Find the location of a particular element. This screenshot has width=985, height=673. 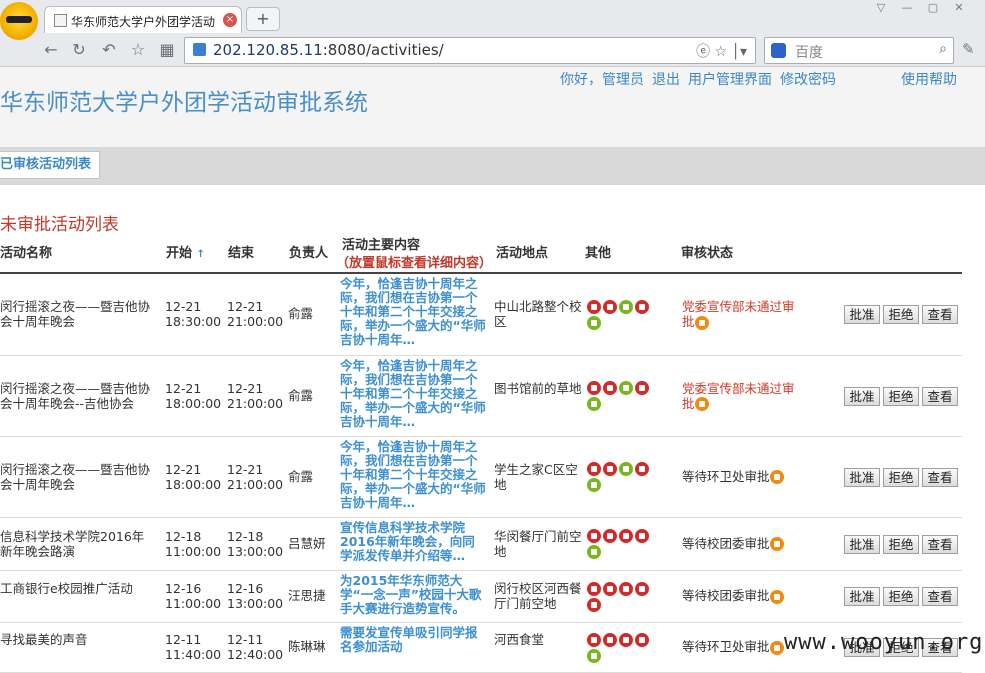

browser-tab: 华东师范大学户外团学活动 × is located at coordinates (143, 19).